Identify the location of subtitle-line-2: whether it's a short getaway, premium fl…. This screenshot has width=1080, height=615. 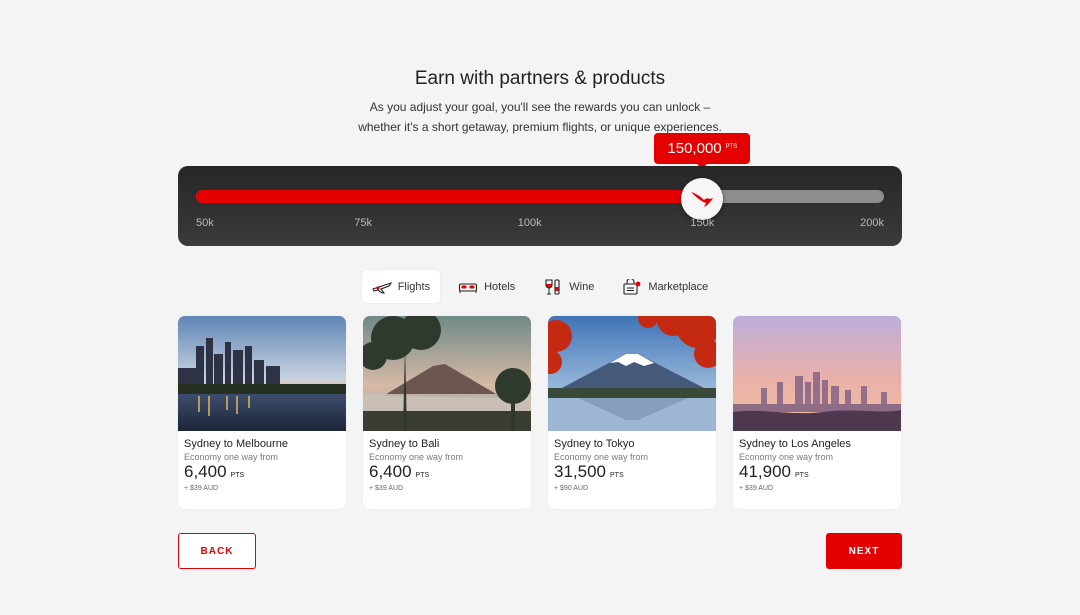
(540, 127).